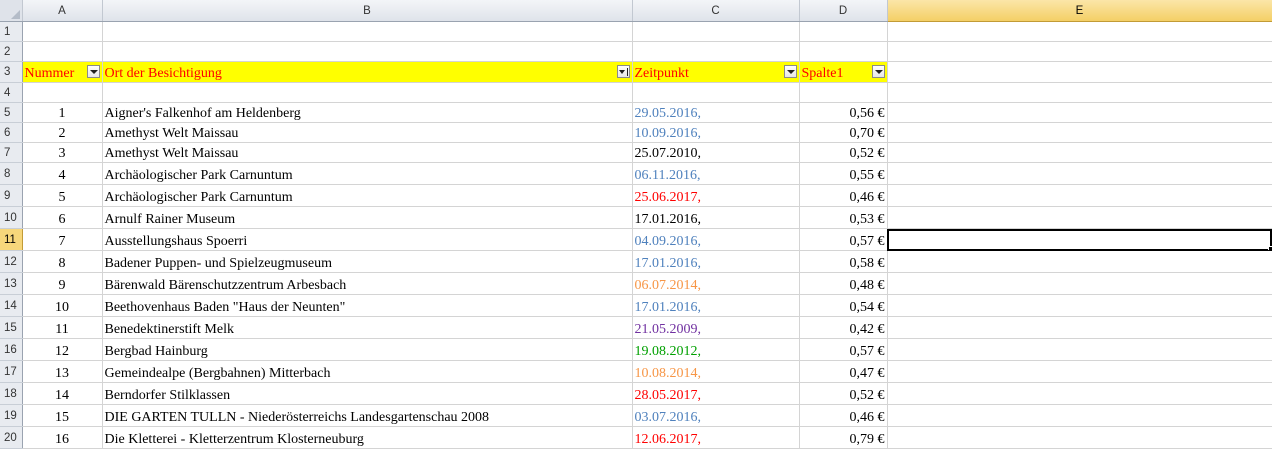 The image size is (1272, 449). What do you see at coordinates (62, 350) in the screenshot?
I see `cell-number: 12` at bounding box center [62, 350].